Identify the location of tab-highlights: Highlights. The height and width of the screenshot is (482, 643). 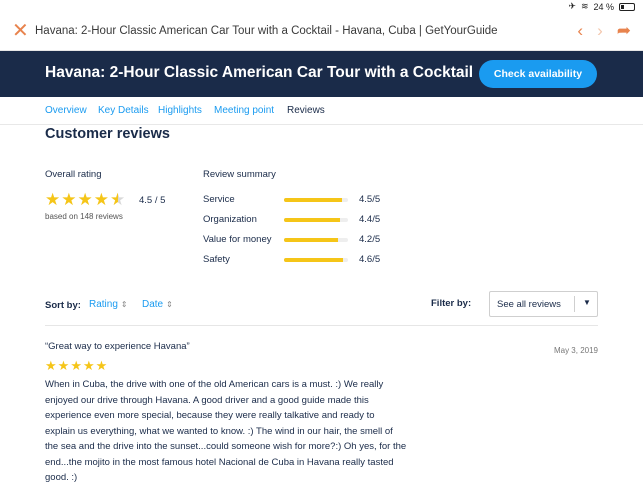
(180, 110).